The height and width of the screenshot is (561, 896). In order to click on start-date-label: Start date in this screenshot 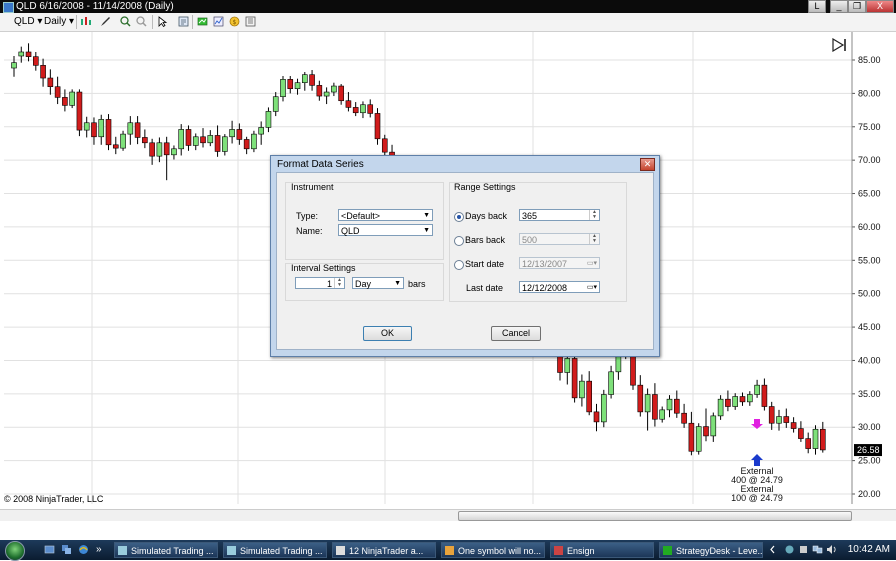, I will do `click(485, 264)`.